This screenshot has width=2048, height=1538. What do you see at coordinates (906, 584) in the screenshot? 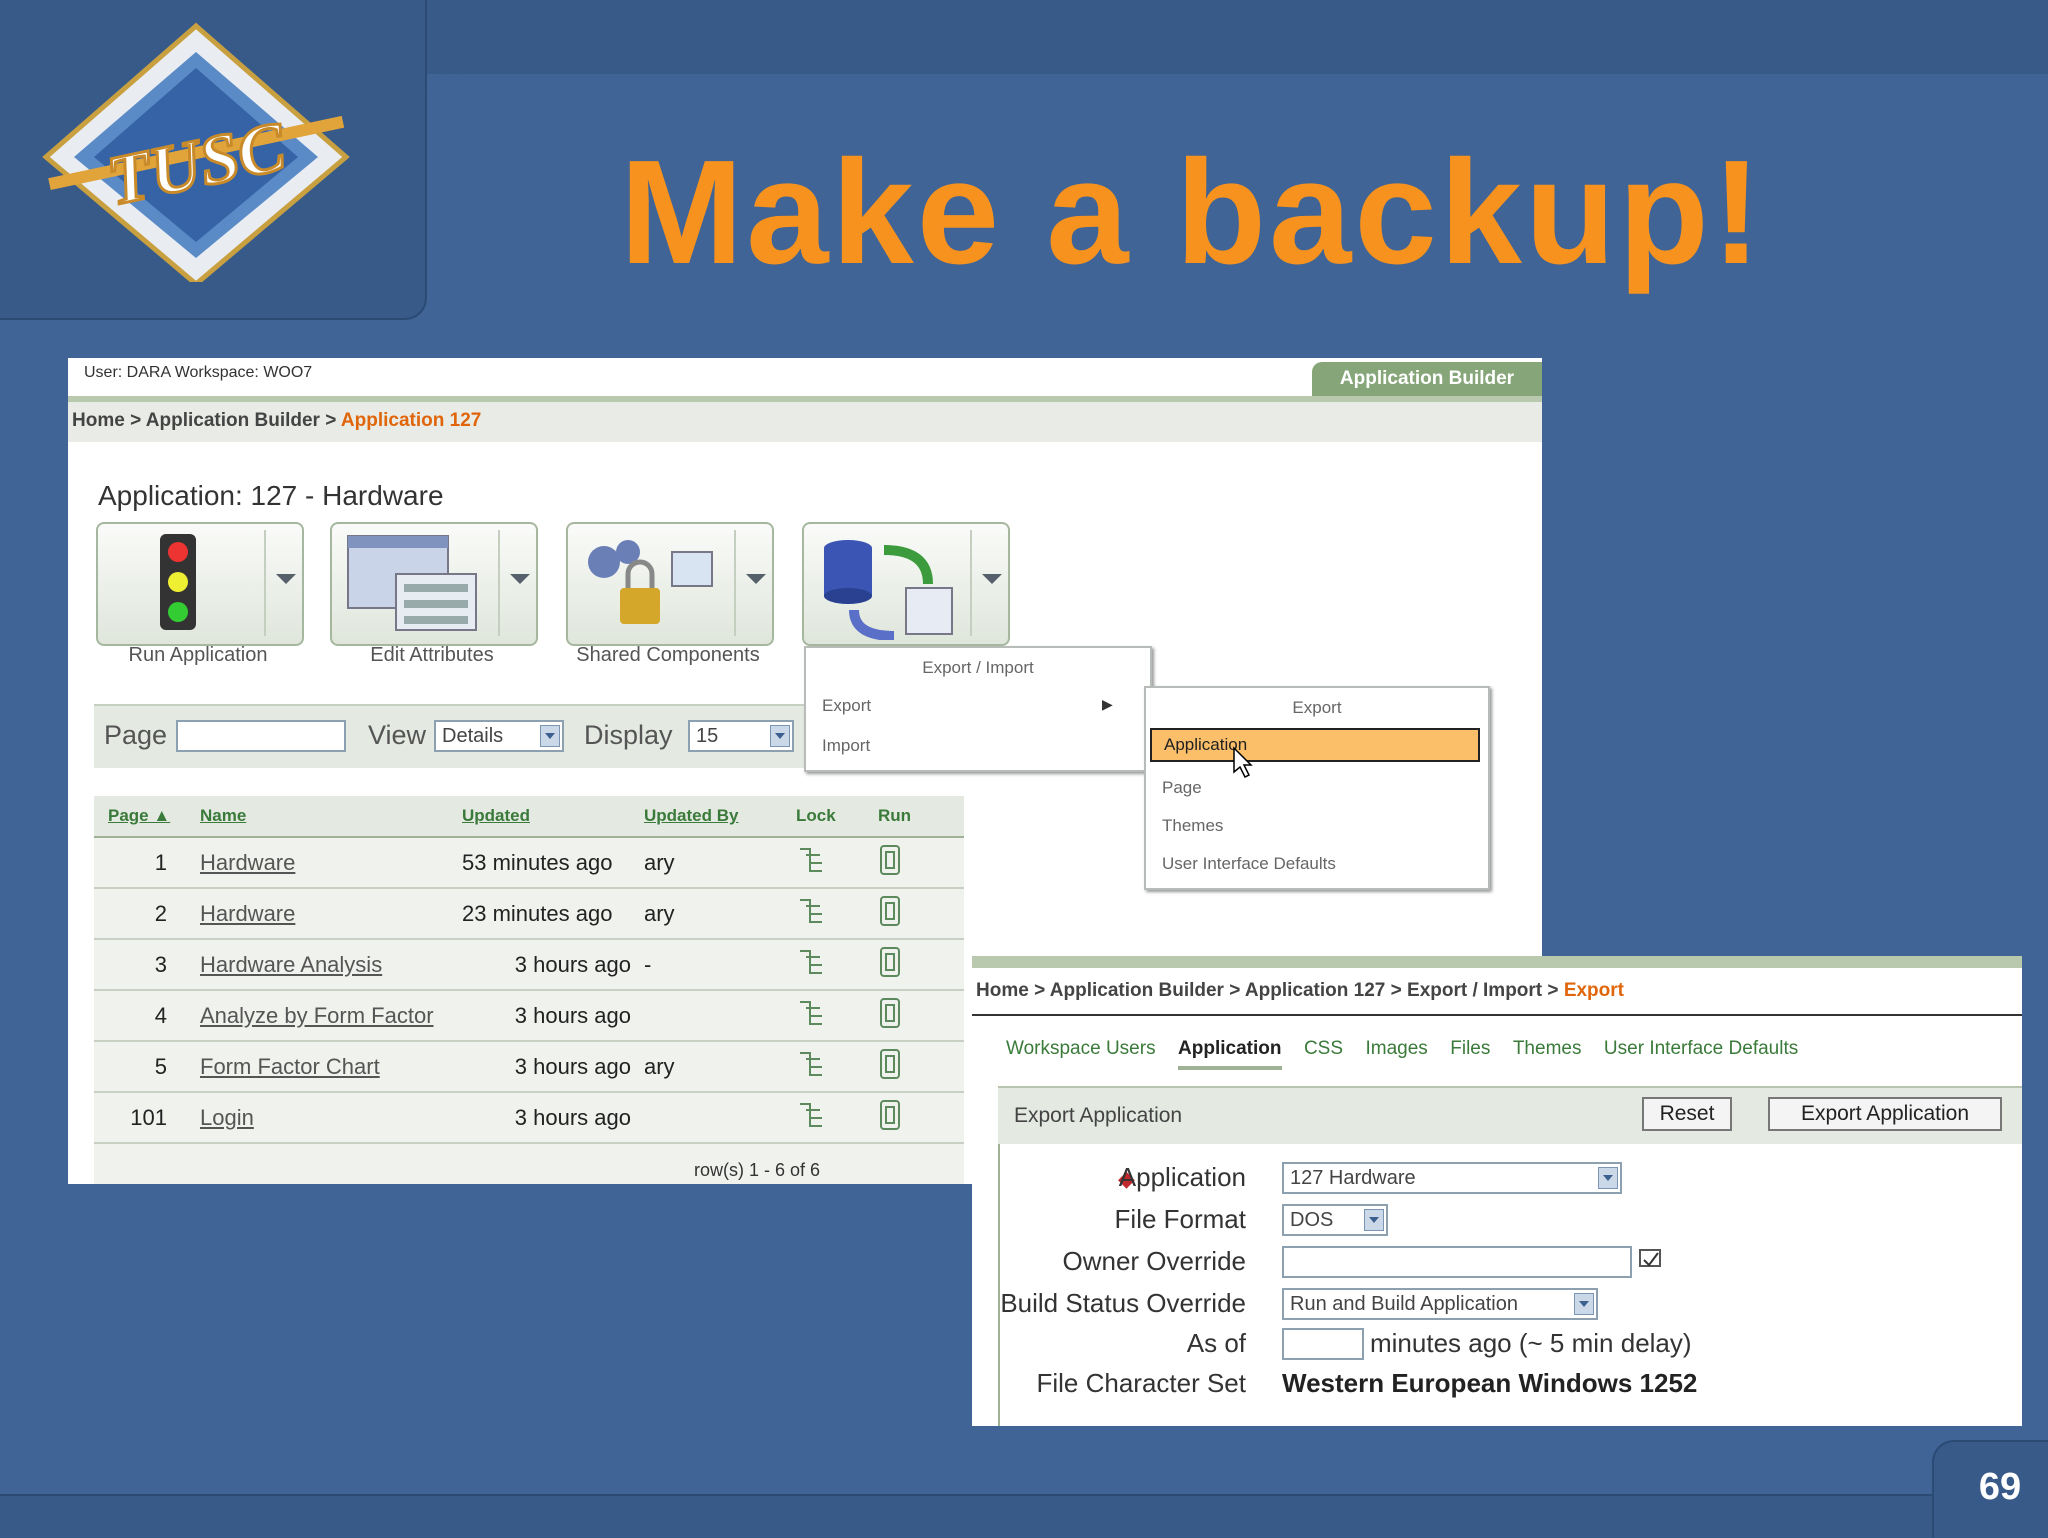
I see `export-import-tile` at bounding box center [906, 584].